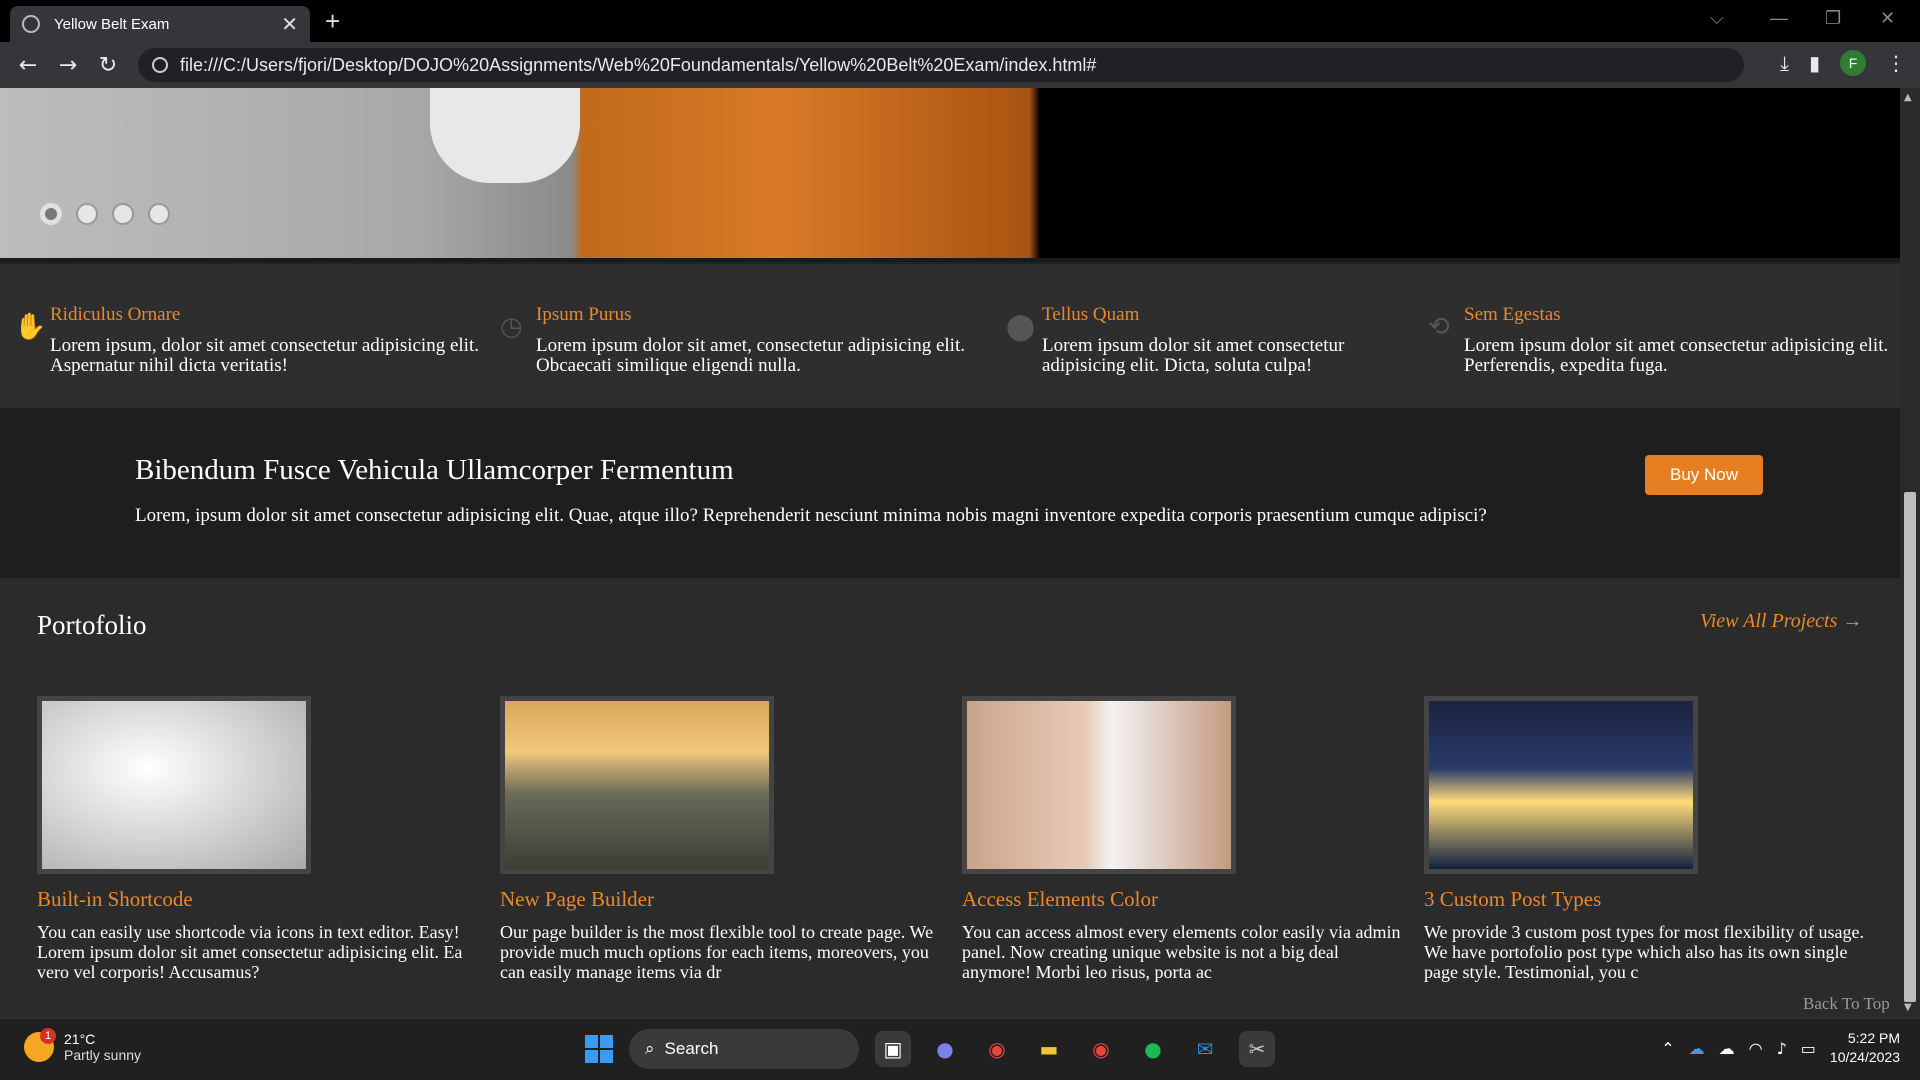 Image resolution: width=1920 pixels, height=1080 pixels. I want to click on map-pin-icon: ⬤, so click(1021, 327).